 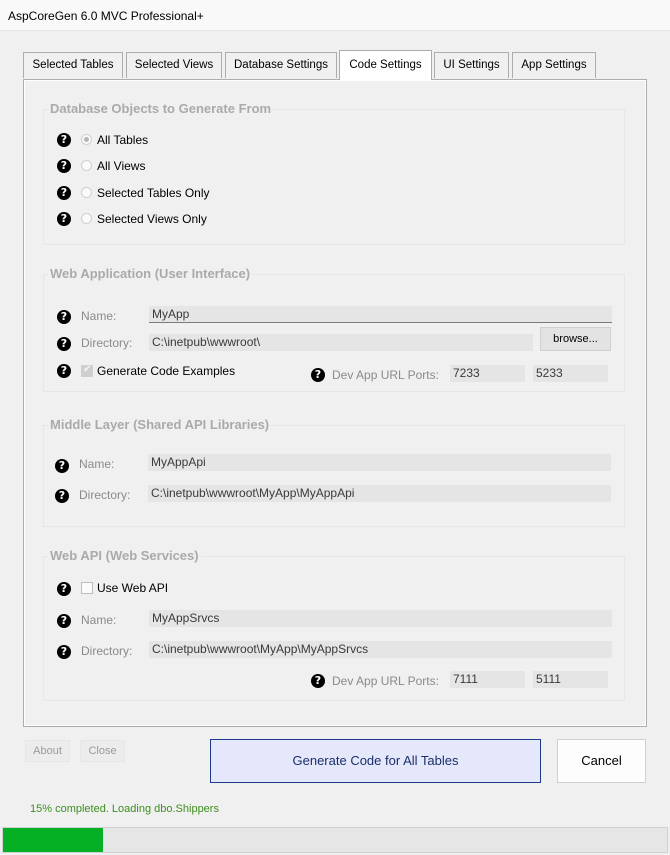 I want to click on group-web-app-title: Web Application (User Interface), so click(x=150, y=273).